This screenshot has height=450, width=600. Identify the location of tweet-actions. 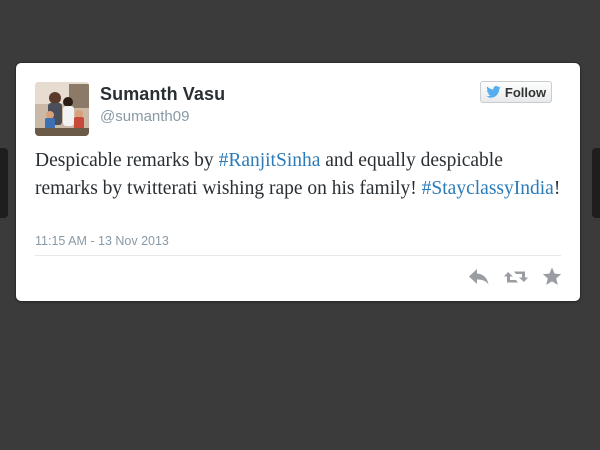
(515, 276).